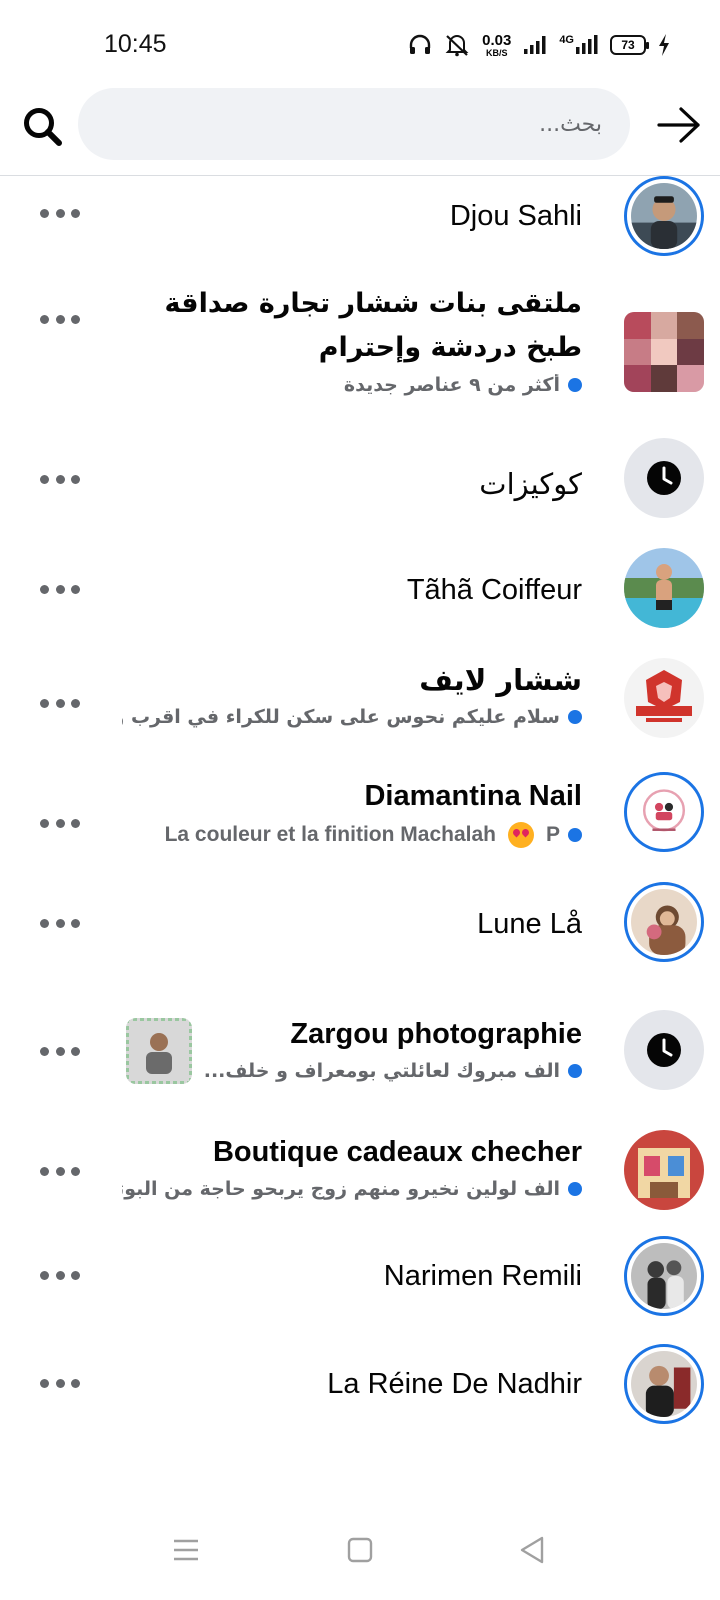  I want to click on search-header, so click(360, 132).